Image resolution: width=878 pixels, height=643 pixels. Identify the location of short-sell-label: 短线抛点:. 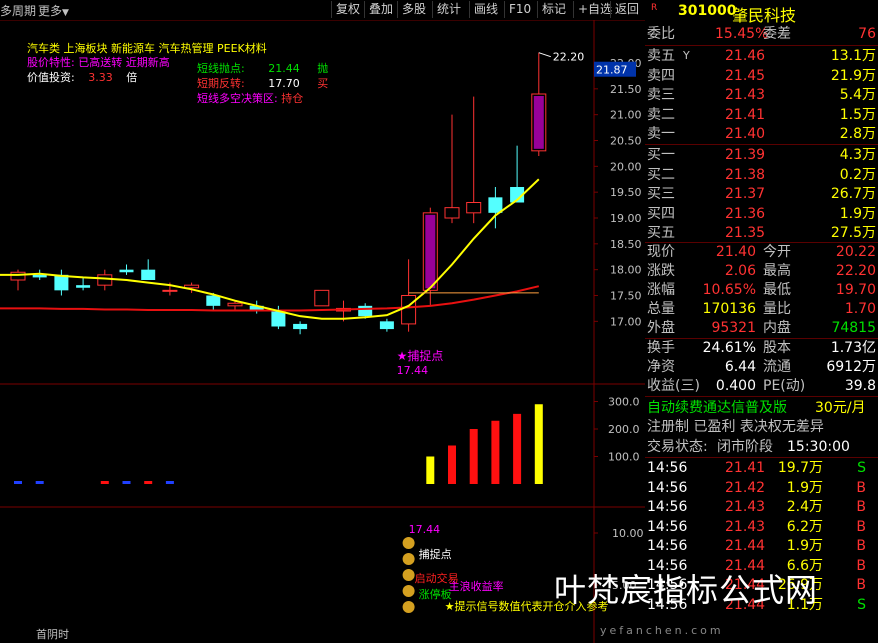
(221, 68).